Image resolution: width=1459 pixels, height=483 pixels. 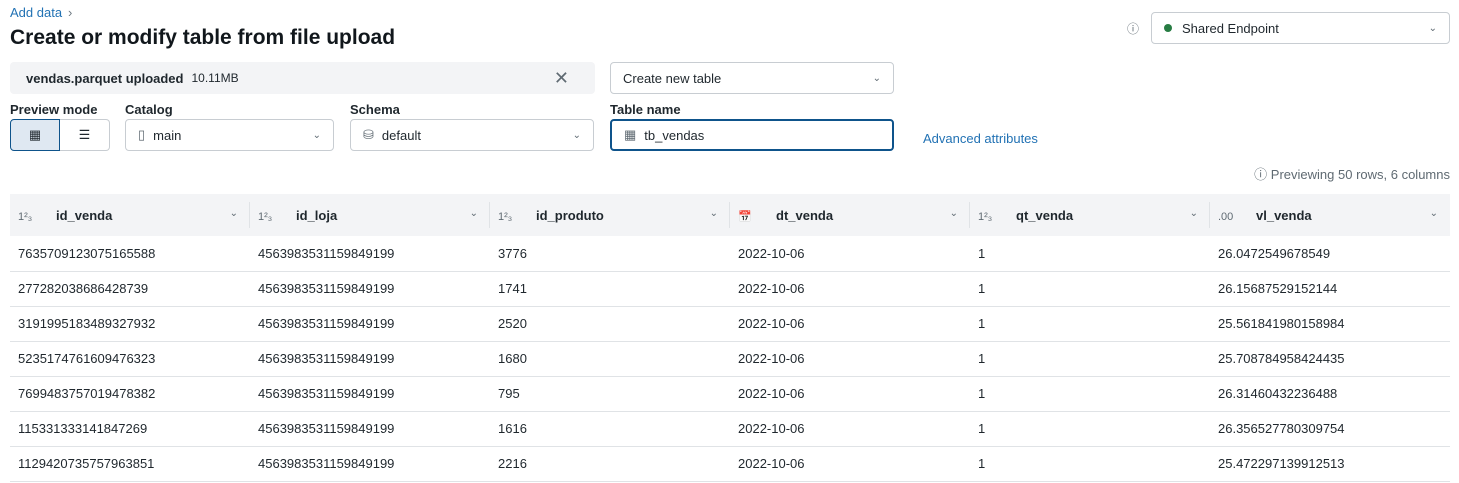 I want to click on column-name: vl_venda, so click(x=1284, y=215).